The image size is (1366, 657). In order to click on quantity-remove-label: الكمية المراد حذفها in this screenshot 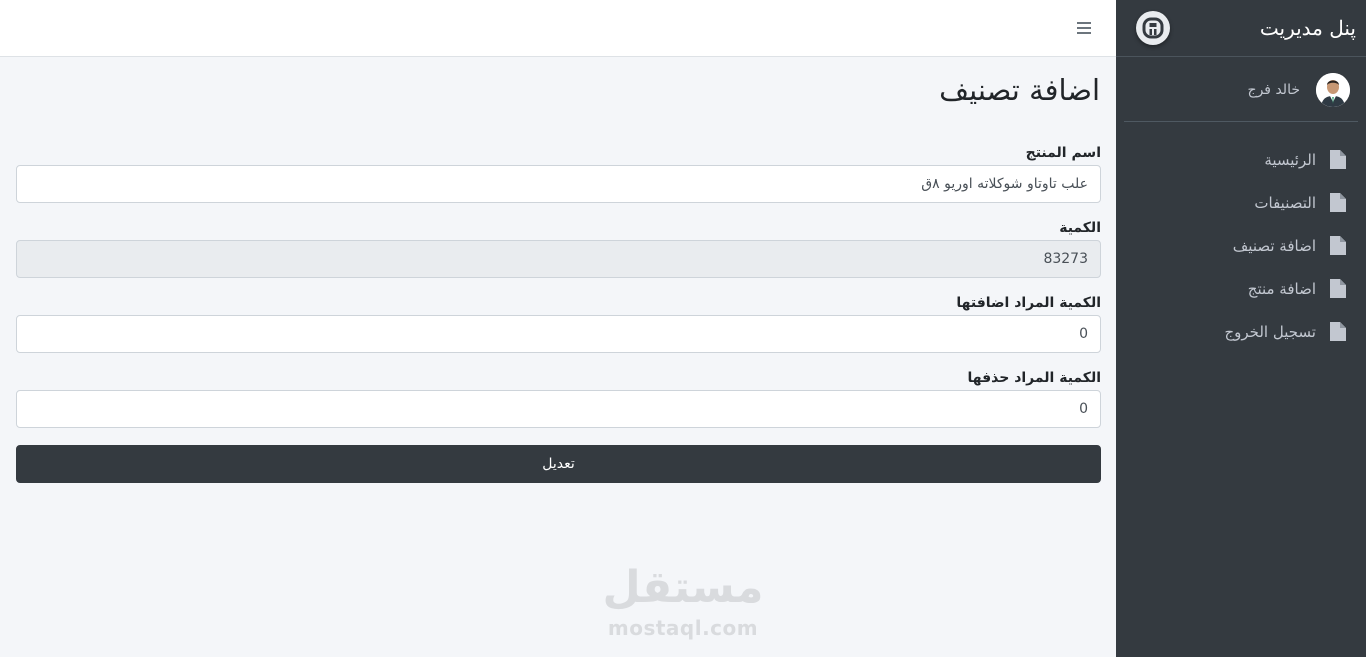, I will do `click(1034, 378)`.